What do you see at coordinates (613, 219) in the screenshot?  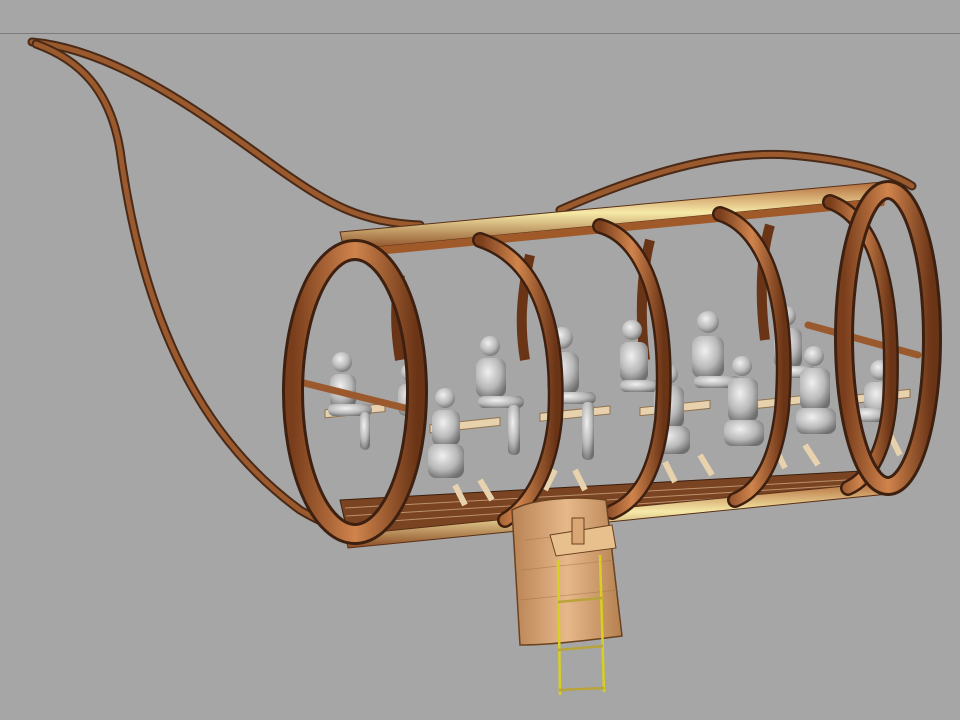 I see `top-beam` at bounding box center [613, 219].